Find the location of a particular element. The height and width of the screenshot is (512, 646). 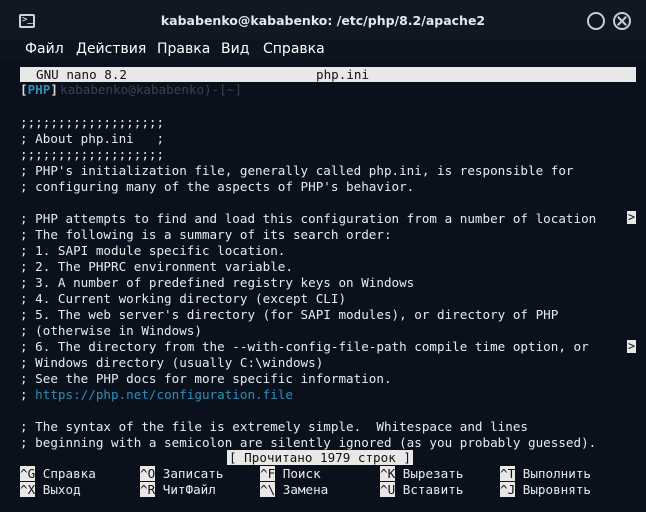

shortcut-key: ^\ is located at coordinates (268, 489).